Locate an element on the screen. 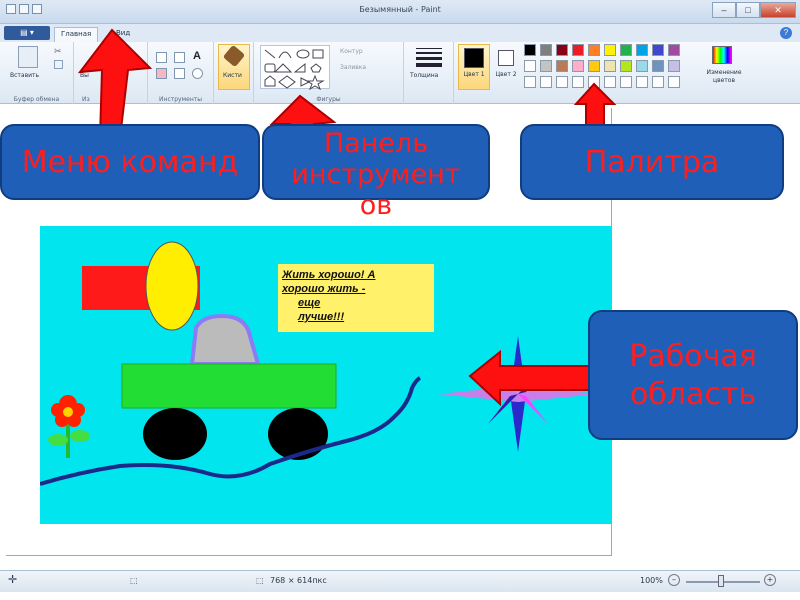  callout-toolbar-line: Панель is located at coordinates (376, 143).